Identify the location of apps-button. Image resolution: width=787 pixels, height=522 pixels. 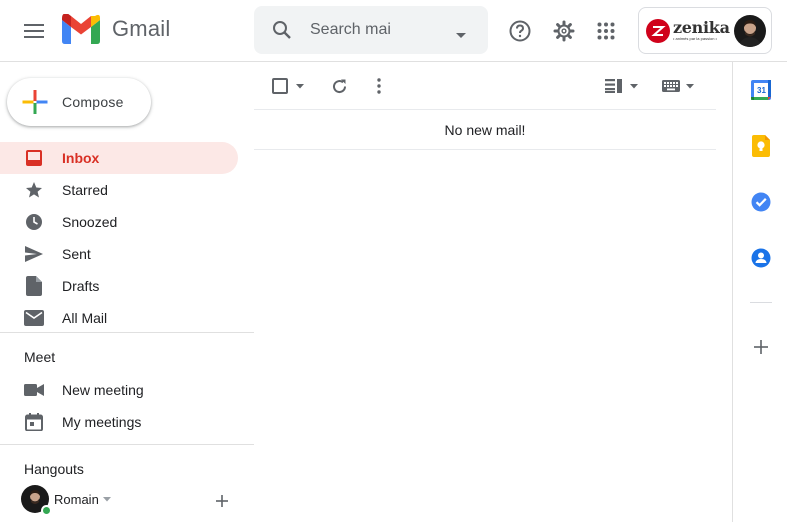
(606, 31).